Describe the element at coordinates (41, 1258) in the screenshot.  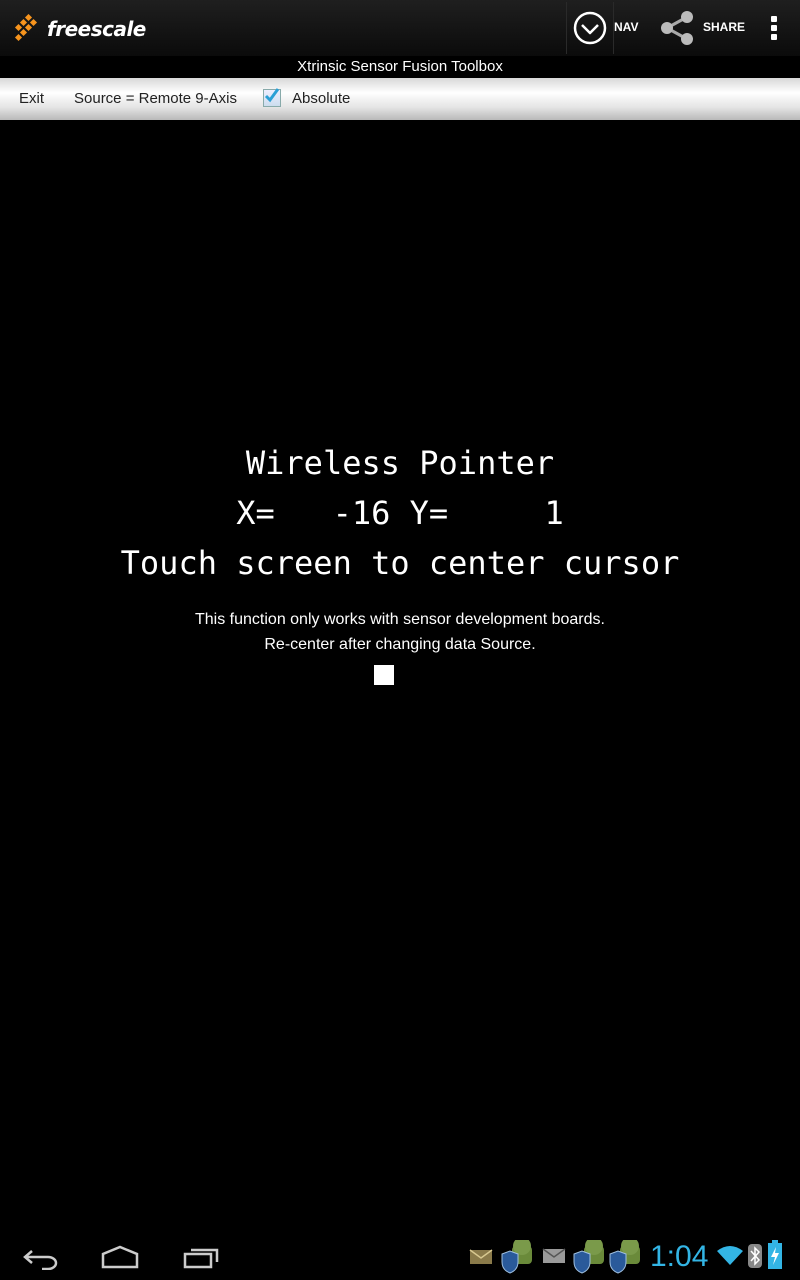
I see `back-icon` at that location.